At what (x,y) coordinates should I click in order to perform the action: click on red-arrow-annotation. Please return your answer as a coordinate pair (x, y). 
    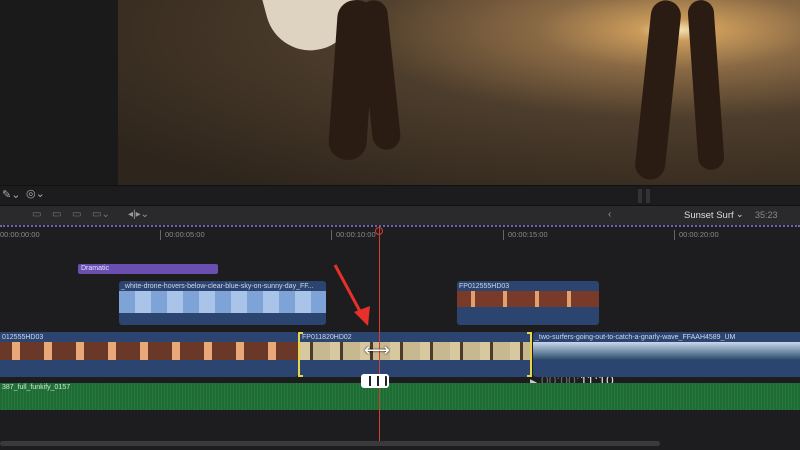
    Looking at the image, I should click on (351, 295).